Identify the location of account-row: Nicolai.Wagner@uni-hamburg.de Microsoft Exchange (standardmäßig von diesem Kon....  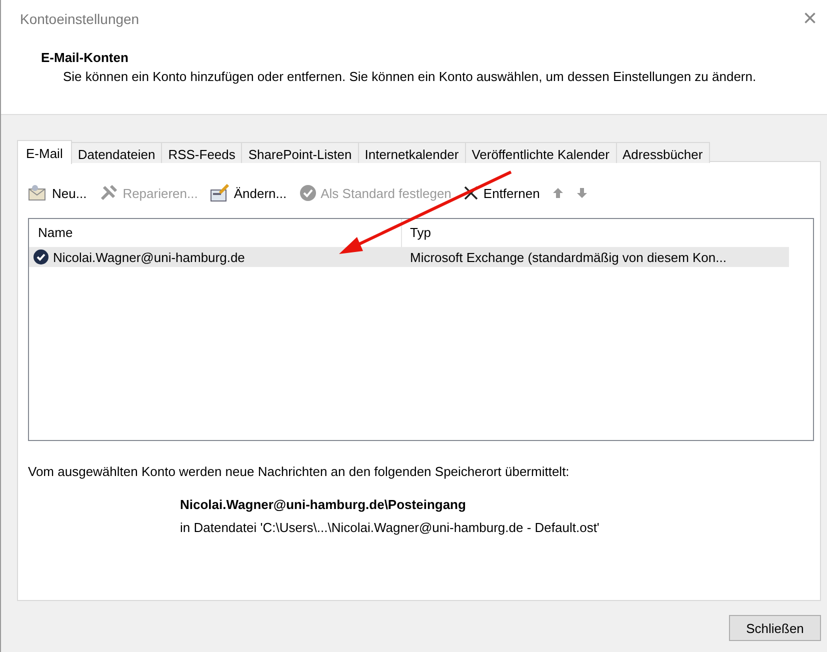
(409, 257).